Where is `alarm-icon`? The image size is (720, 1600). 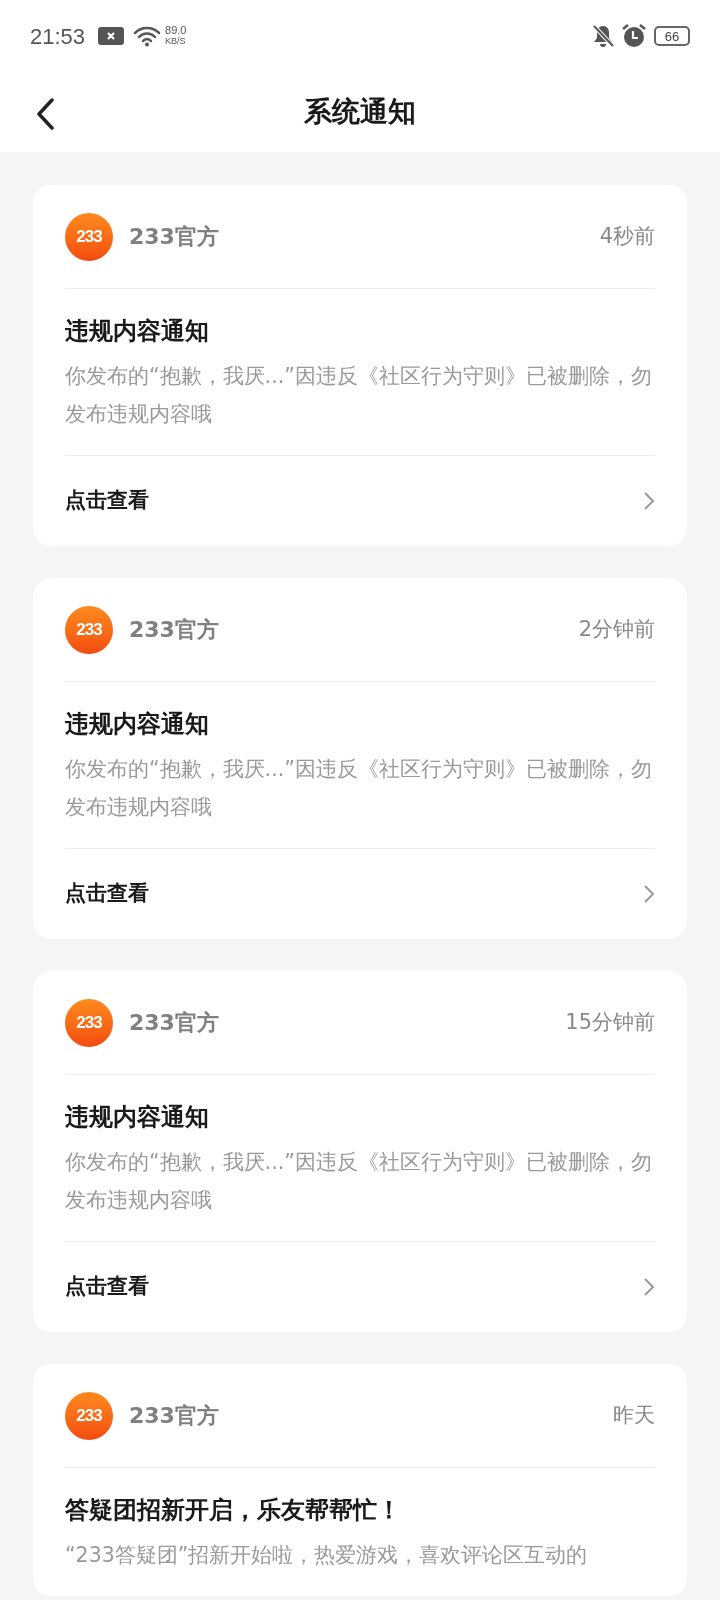
alarm-icon is located at coordinates (634, 36).